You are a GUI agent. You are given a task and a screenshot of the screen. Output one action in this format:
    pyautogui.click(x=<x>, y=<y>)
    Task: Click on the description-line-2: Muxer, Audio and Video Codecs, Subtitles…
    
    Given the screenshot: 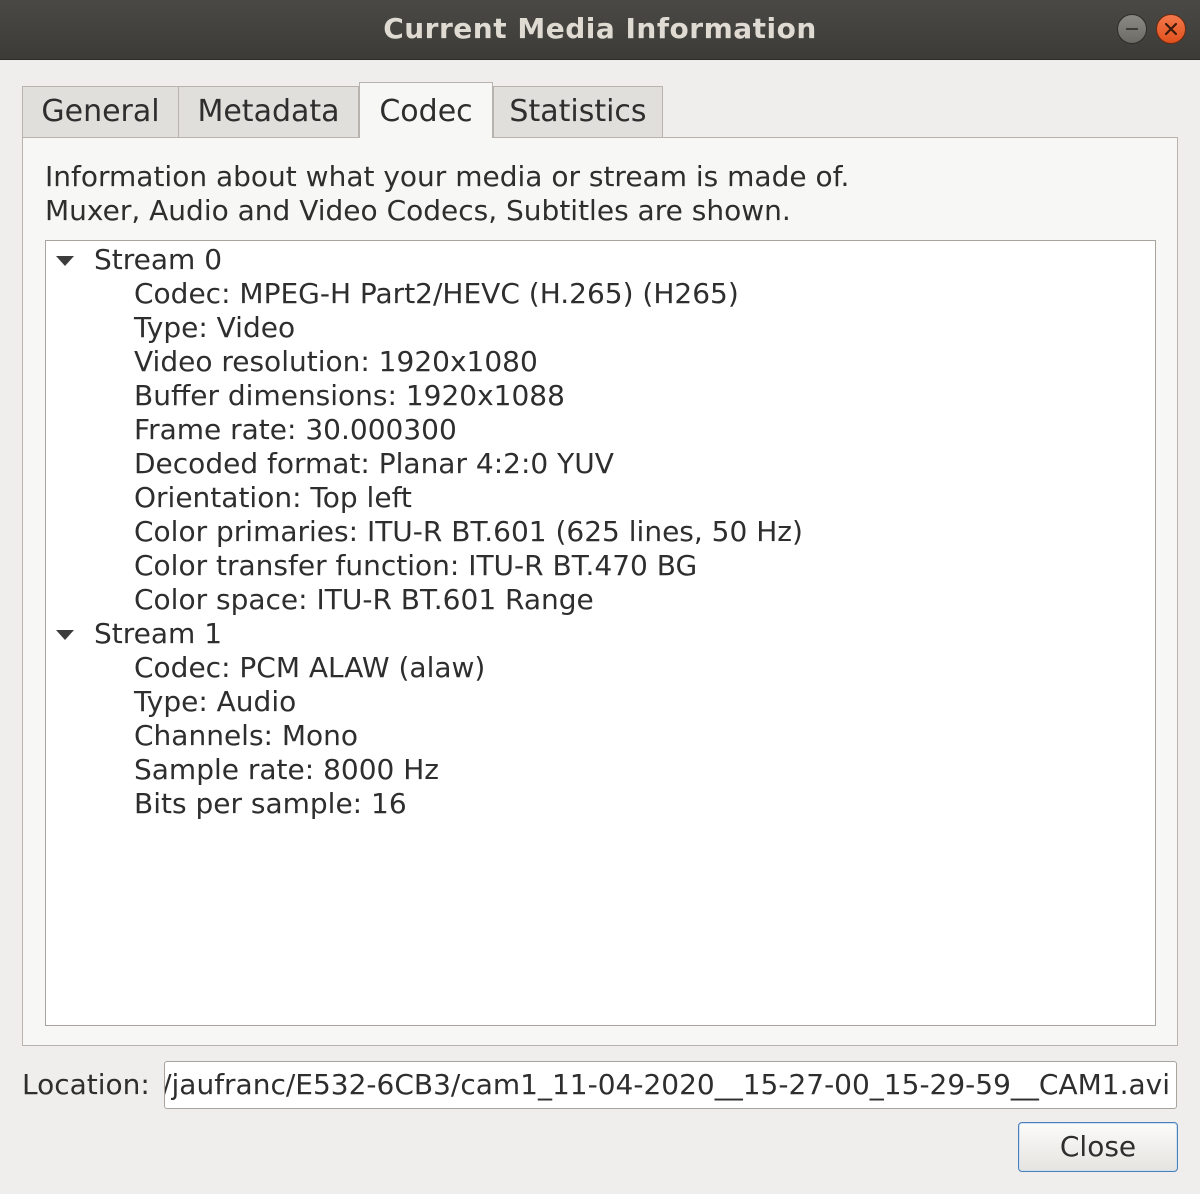 What is the action you would take?
    pyautogui.click(x=418, y=210)
    